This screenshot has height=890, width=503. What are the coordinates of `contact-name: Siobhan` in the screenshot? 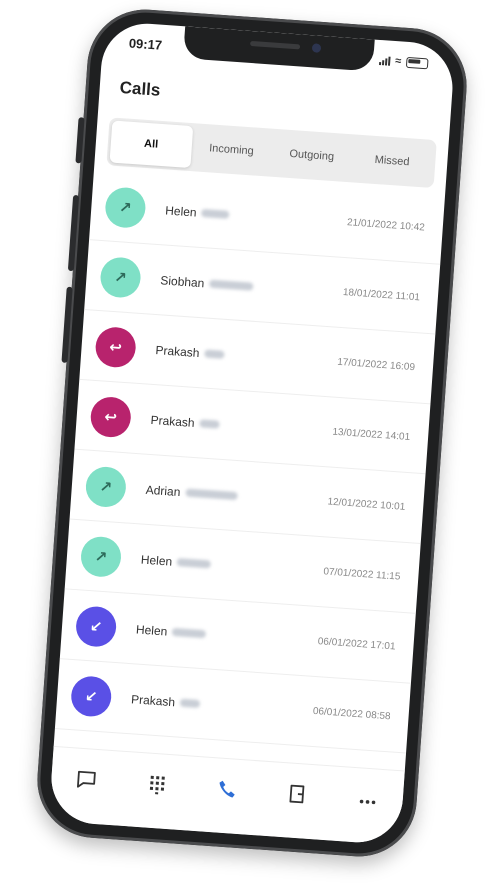 It's located at (182, 281).